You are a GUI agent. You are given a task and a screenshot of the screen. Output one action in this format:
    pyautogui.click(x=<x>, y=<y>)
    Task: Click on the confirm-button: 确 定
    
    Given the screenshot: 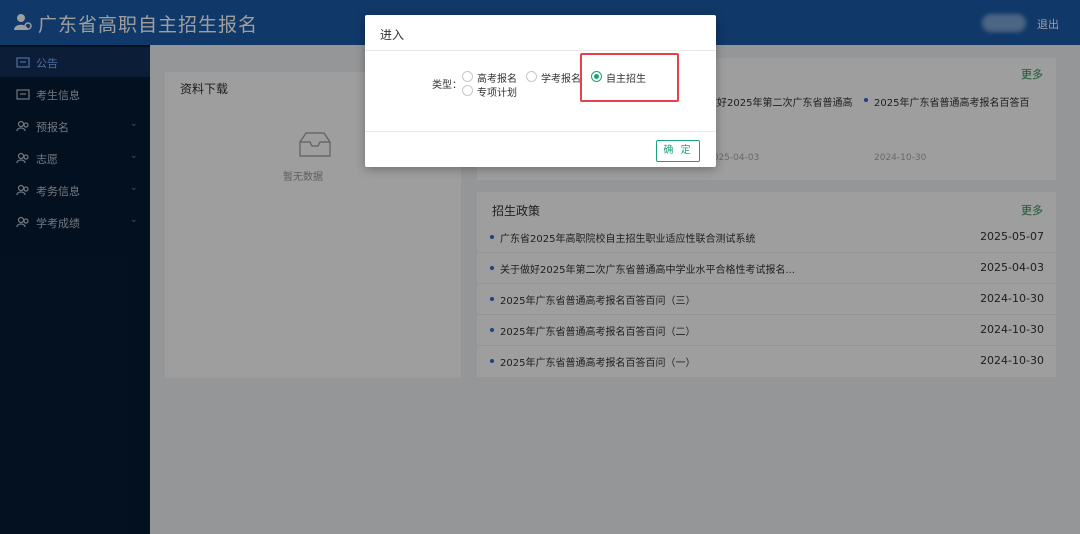 What is the action you would take?
    pyautogui.click(x=678, y=151)
    